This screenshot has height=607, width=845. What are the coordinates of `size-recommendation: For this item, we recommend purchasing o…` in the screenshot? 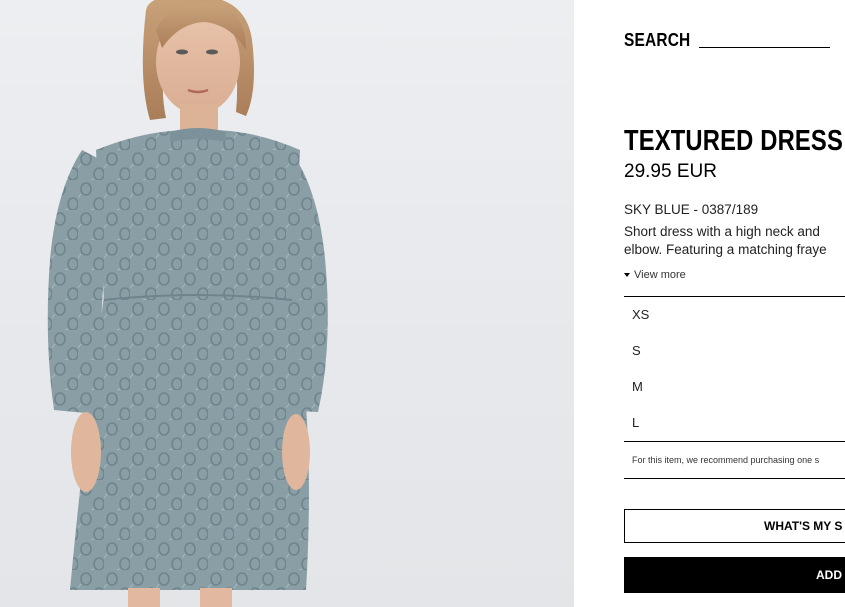 It's located at (734, 460).